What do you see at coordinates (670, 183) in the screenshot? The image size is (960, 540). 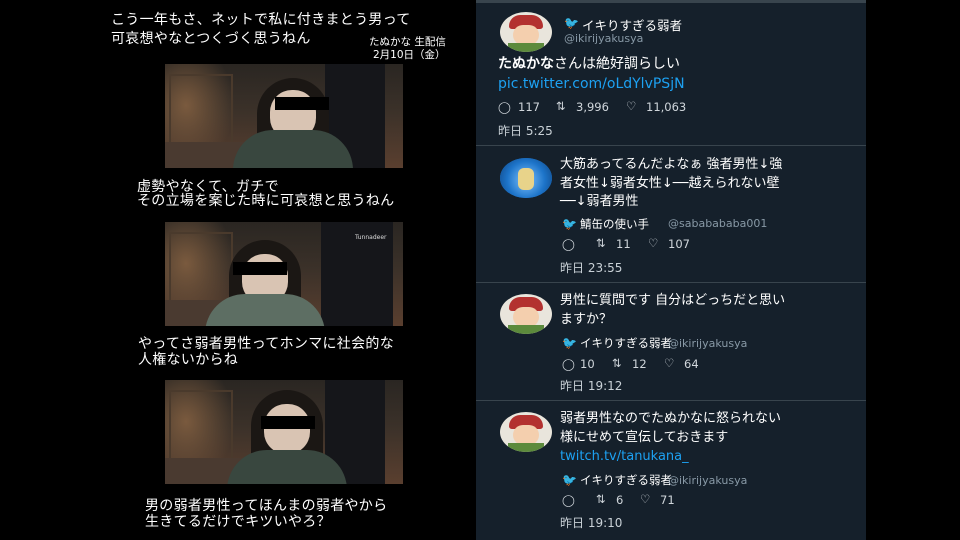 I see `tweet-text-line2: 者女性↓弱者女性↓──越えられない壁` at bounding box center [670, 183].